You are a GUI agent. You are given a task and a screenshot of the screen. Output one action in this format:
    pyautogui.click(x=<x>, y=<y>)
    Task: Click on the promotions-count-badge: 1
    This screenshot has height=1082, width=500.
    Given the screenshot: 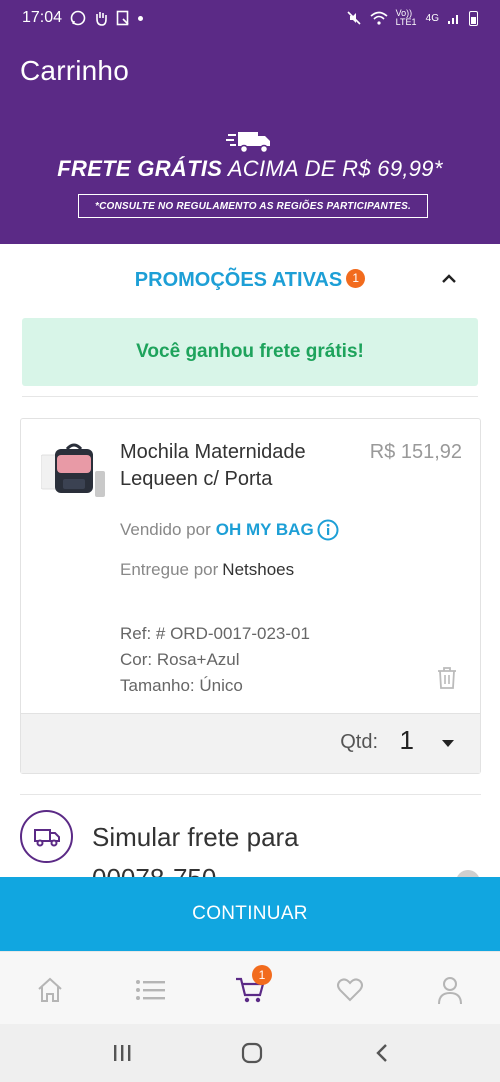 What is the action you would take?
    pyautogui.click(x=356, y=278)
    